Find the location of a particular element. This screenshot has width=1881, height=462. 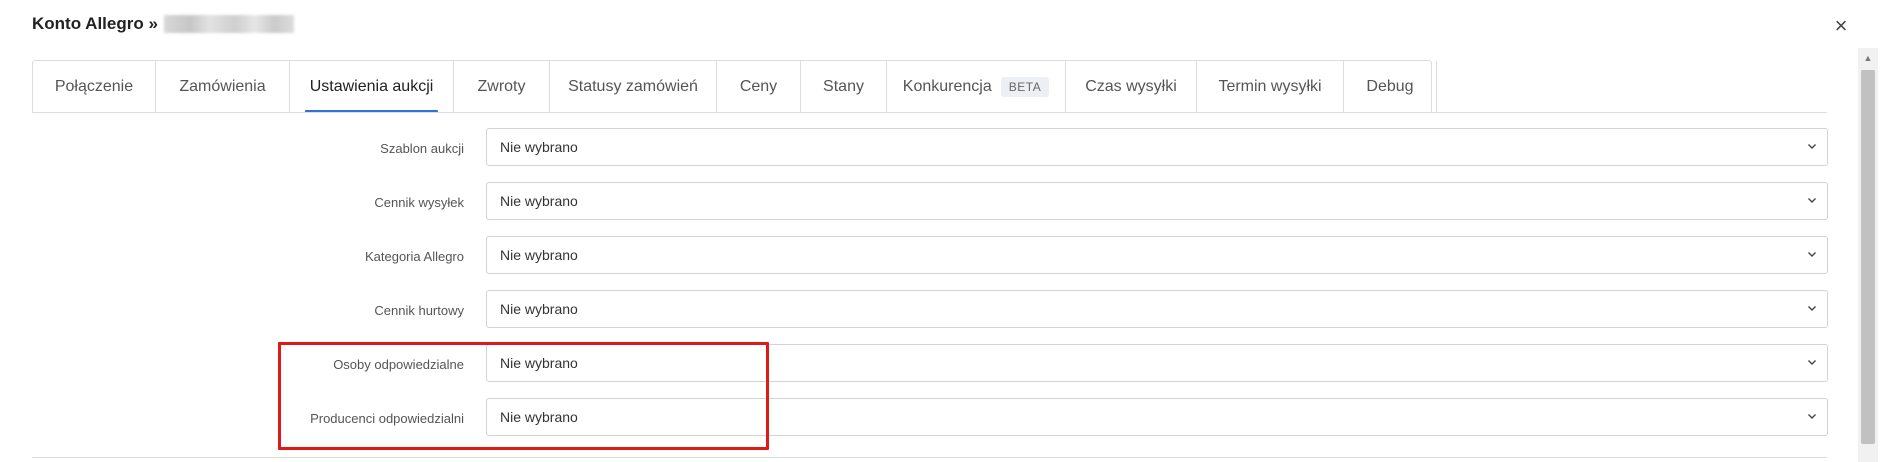

form-row-szablon-aukcji: Szablon aukcji Nie wybrano is located at coordinates (915, 148).